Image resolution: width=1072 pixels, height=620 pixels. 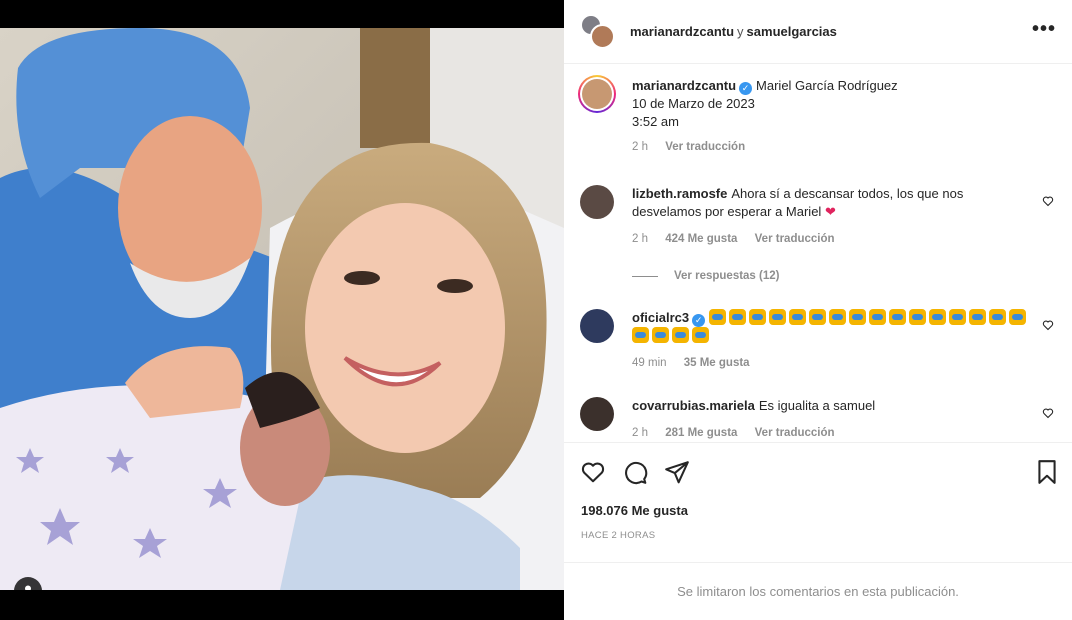 I want to click on username-link: lizbeth.ramosfe, so click(x=679, y=193).